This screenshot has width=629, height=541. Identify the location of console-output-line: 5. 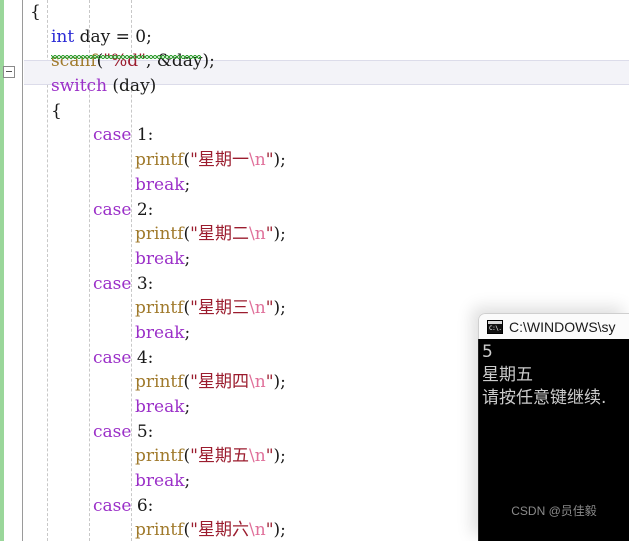
(487, 352).